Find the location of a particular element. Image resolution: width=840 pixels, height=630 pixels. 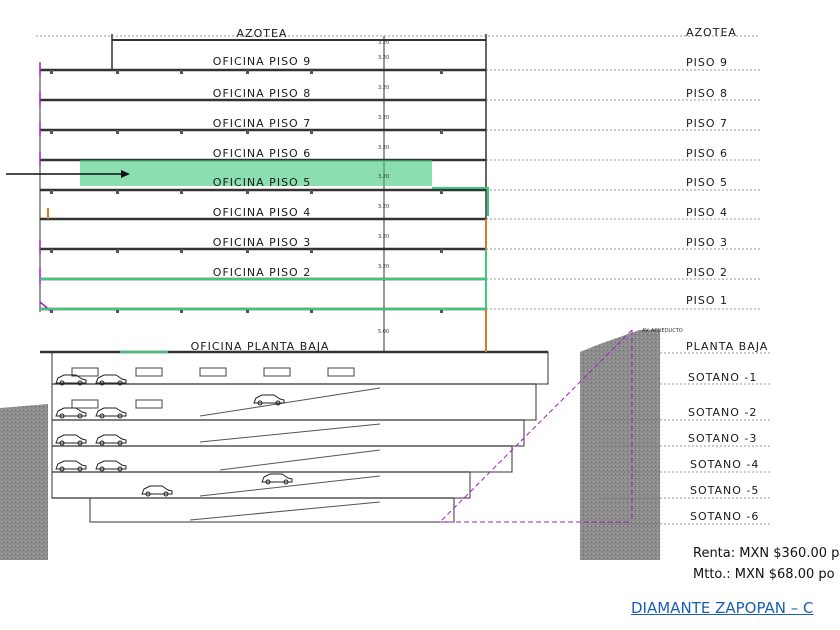

svg-text: PISO 4 is located at coordinates (707, 212).